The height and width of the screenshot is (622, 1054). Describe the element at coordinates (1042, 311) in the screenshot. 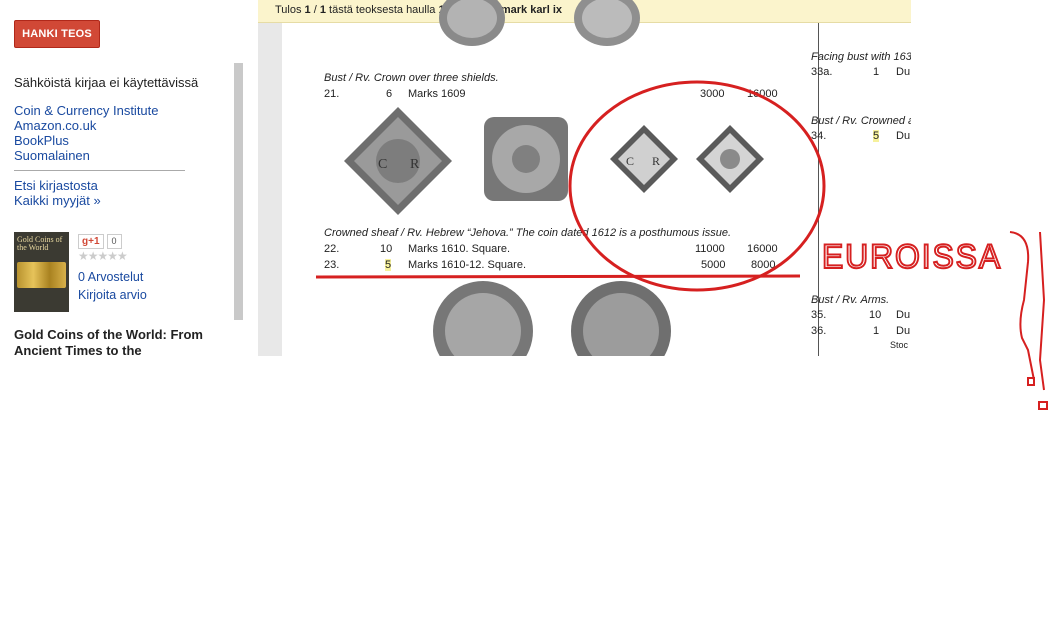

I see `red-exclamation-stroke` at that location.